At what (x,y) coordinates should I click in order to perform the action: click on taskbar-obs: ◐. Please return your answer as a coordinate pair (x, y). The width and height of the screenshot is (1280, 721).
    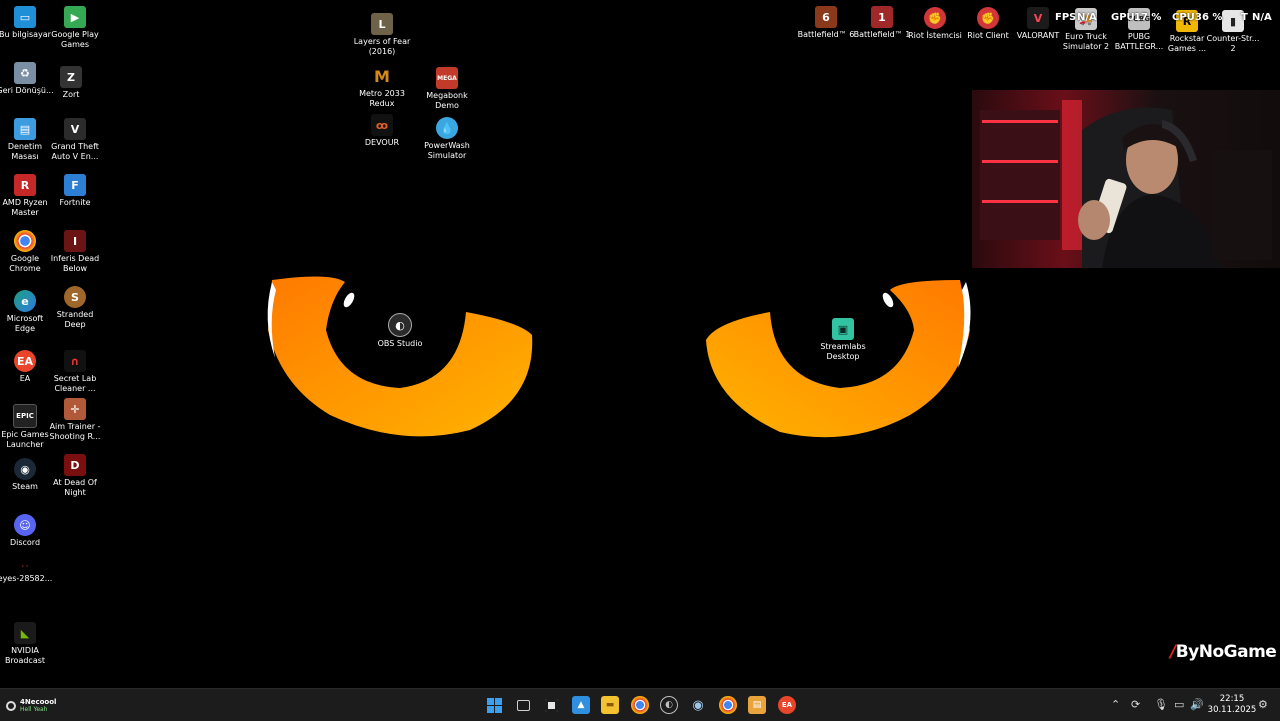
    Looking at the image, I should click on (669, 705).